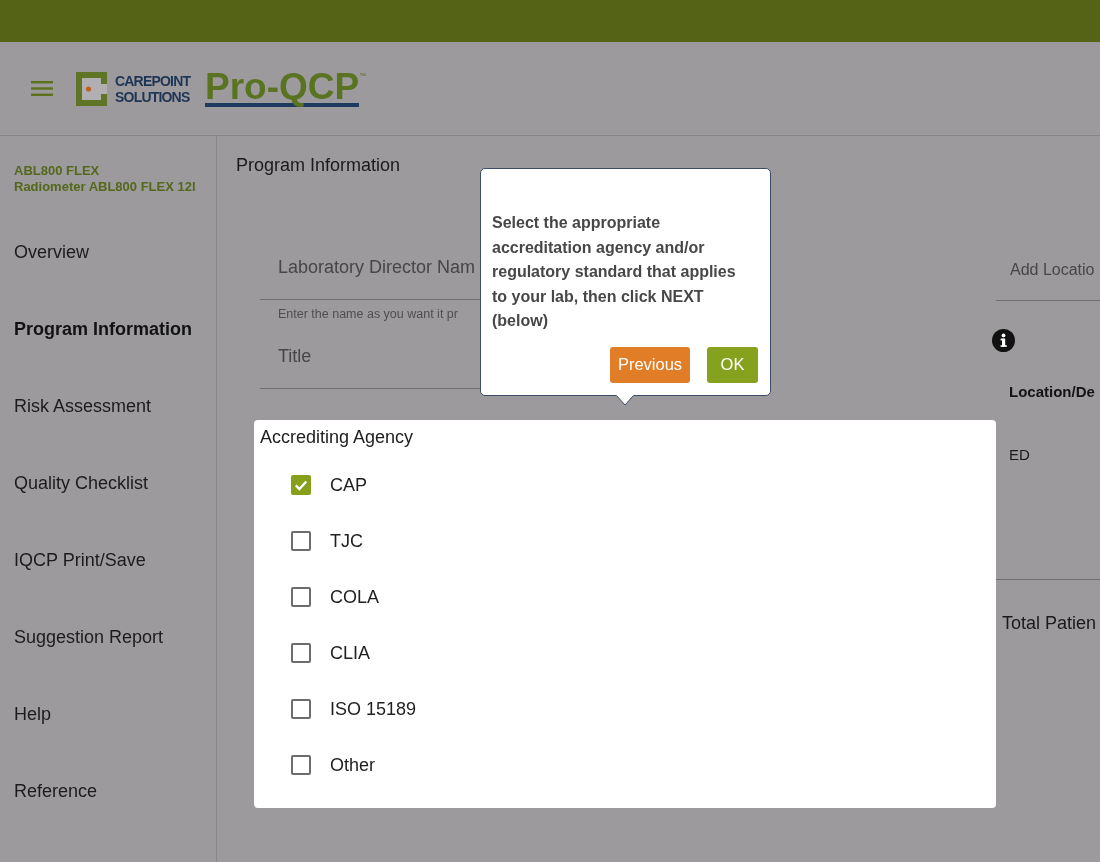 The image size is (1100, 862). Describe the element at coordinates (1048, 275) in the screenshot. I see `location-input: Add Locatio` at that location.